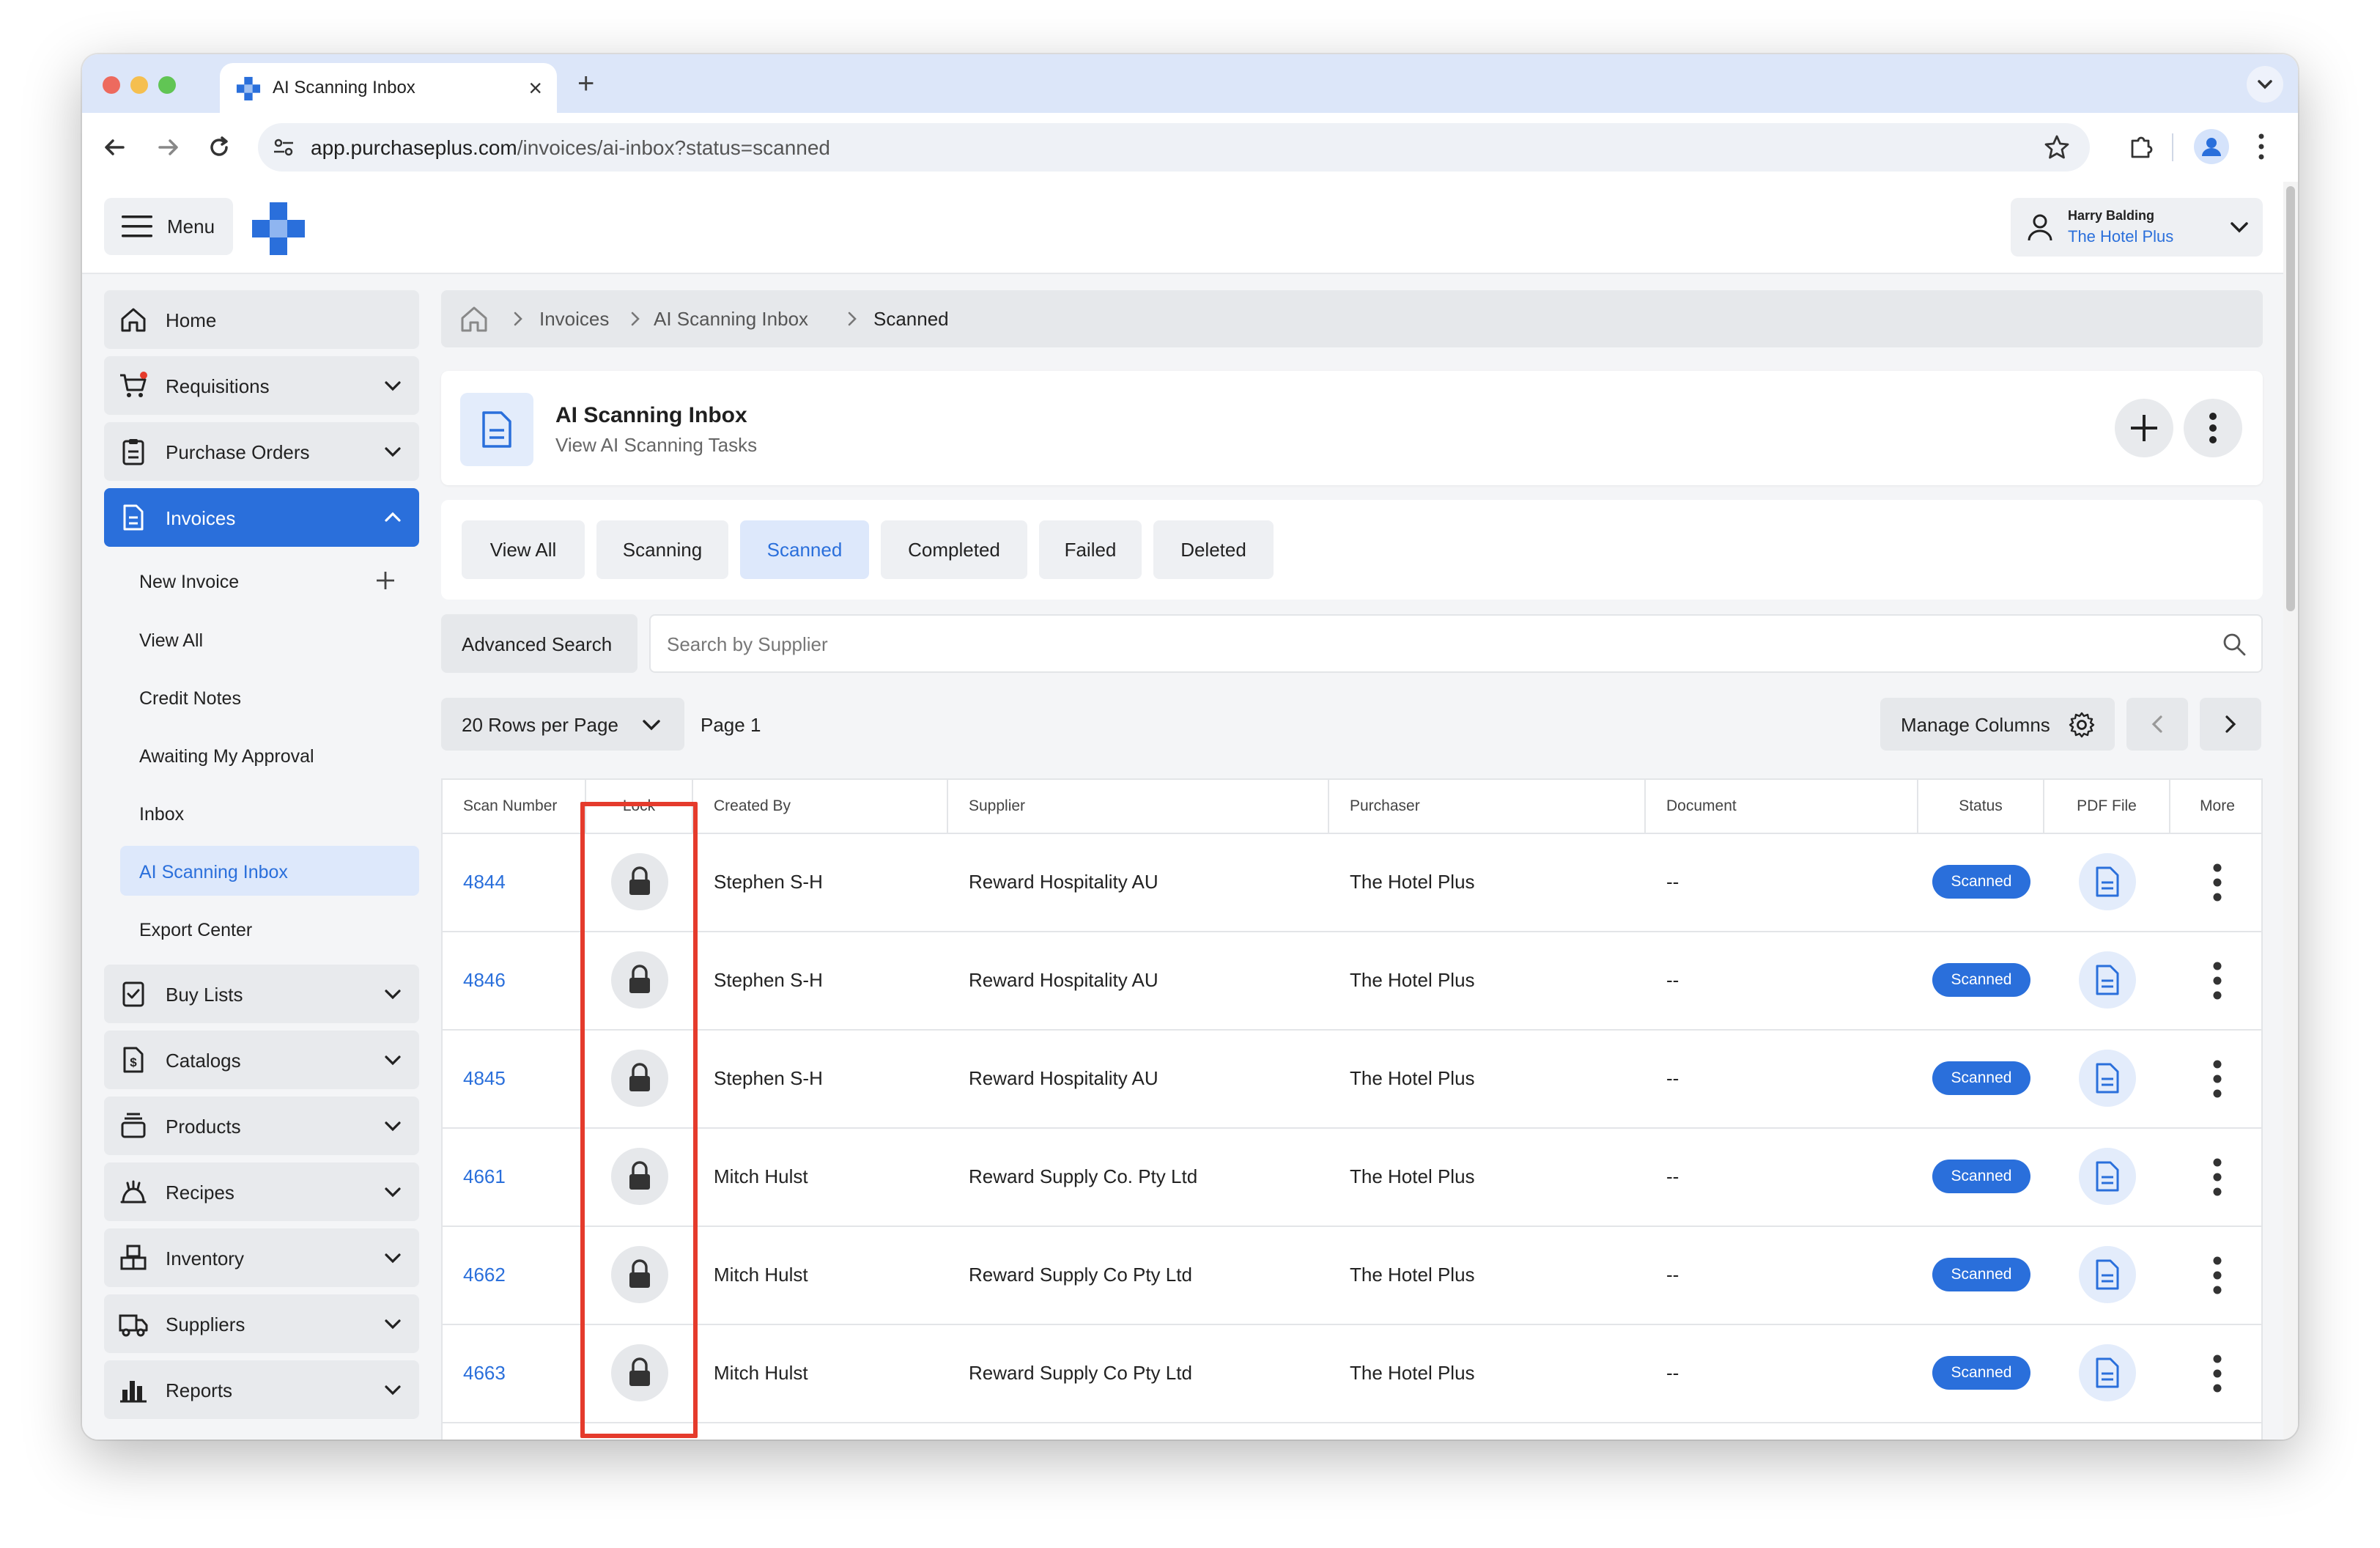 The image size is (2380, 1548). I want to click on browser-tab-active: AI Scanning Inbox ×, so click(388, 88).